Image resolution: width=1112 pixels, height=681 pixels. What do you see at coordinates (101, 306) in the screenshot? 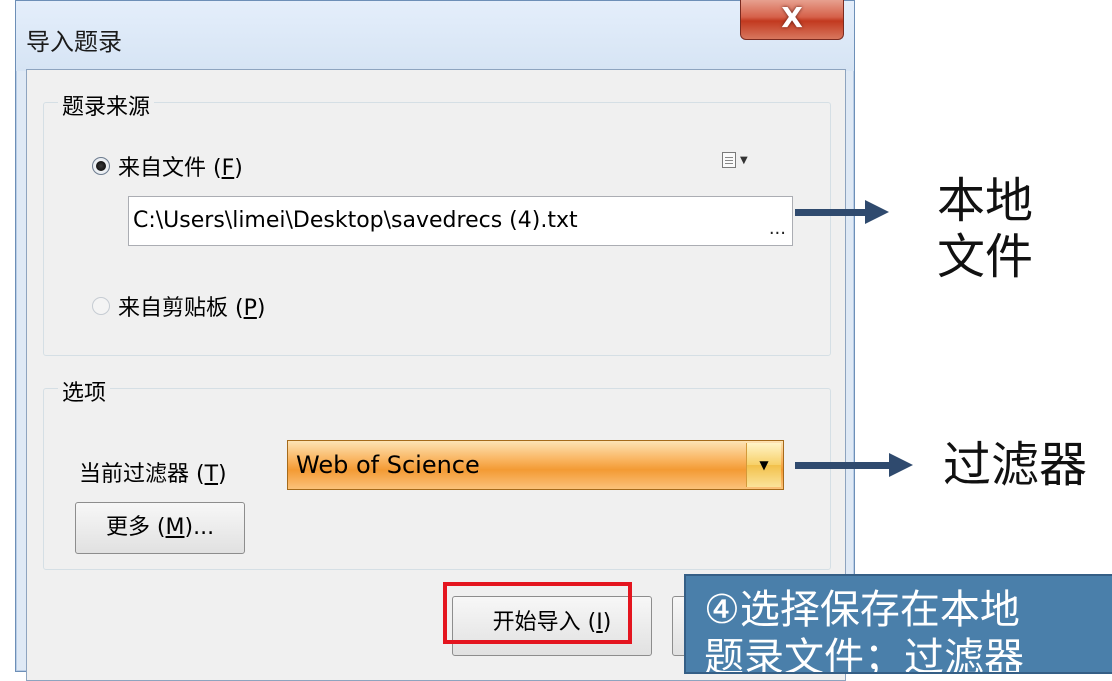
I see `from-clipboard-radio` at bounding box center [101, 306].